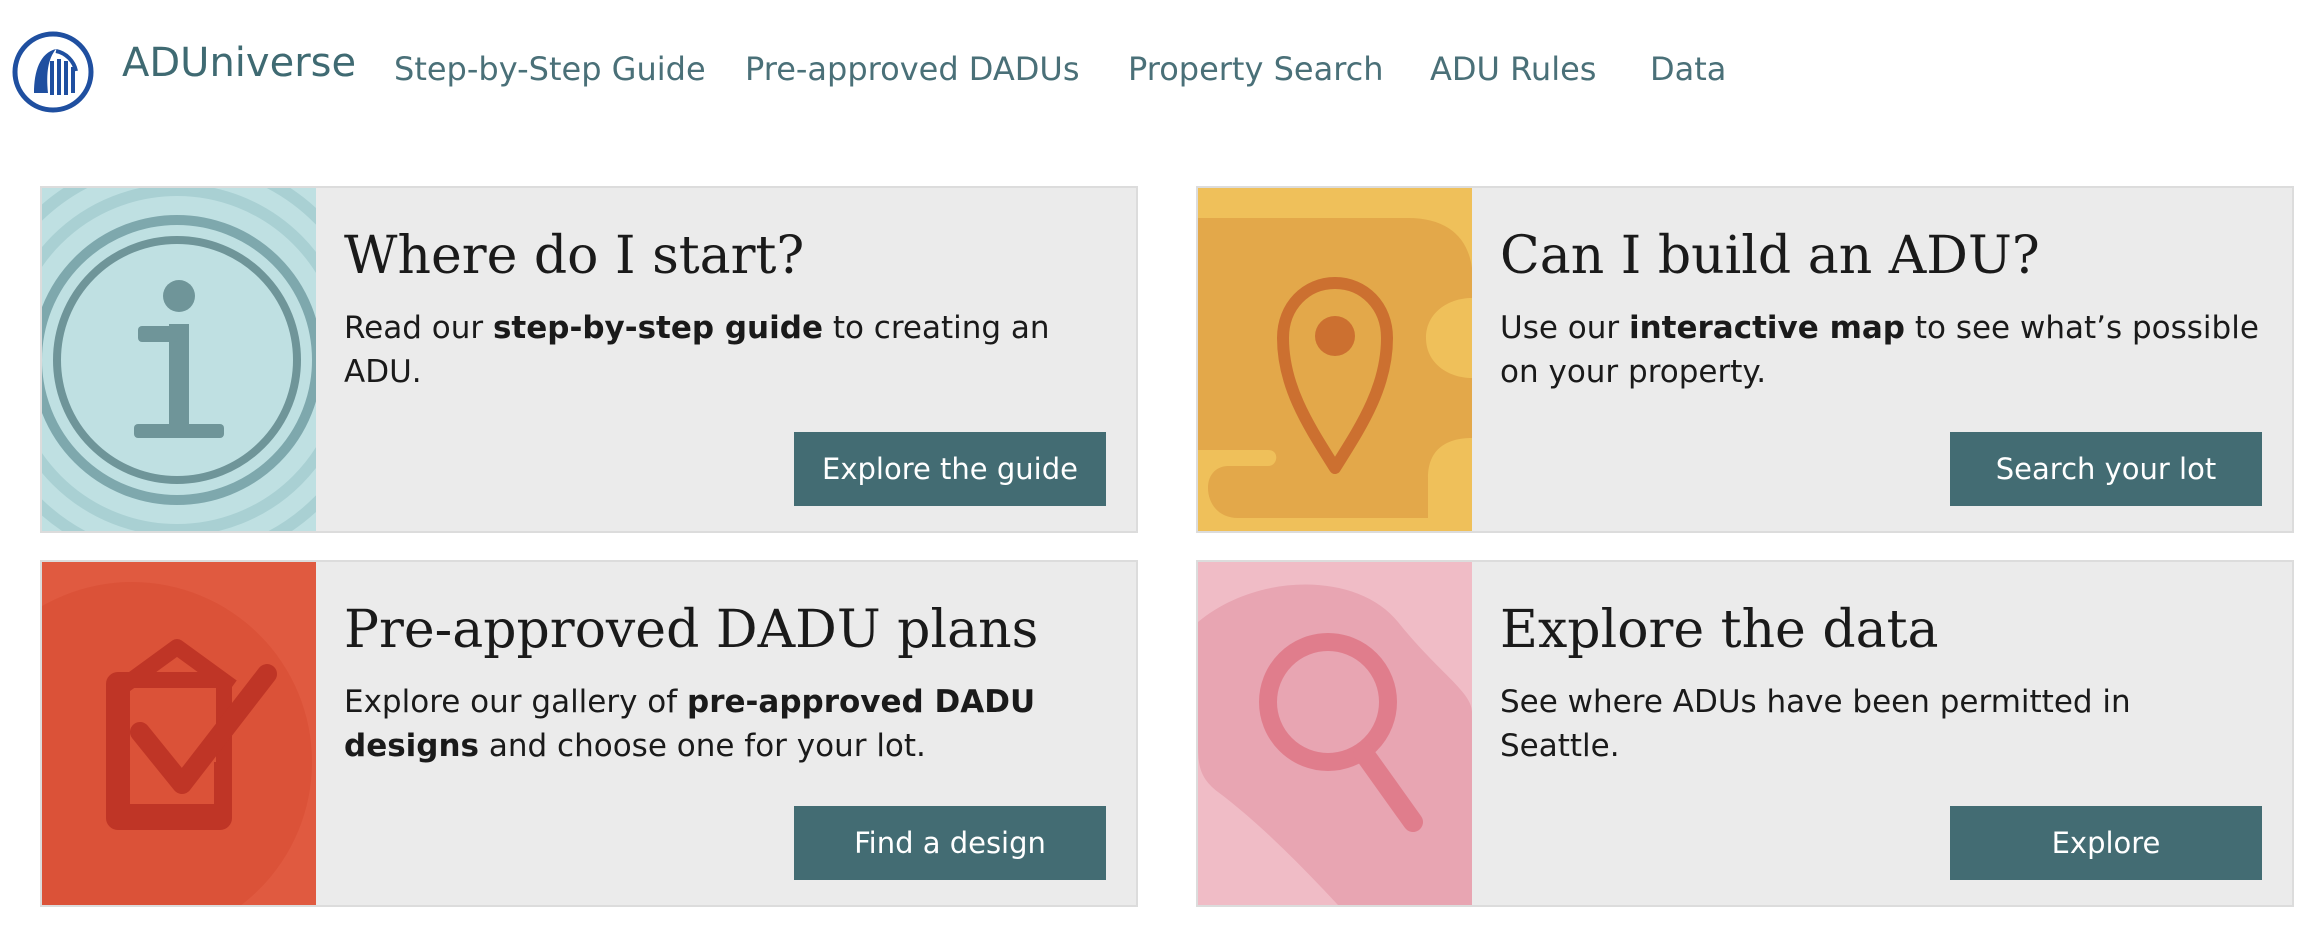  I want to click on brand-link: ADUniverse, so click(239, 63).